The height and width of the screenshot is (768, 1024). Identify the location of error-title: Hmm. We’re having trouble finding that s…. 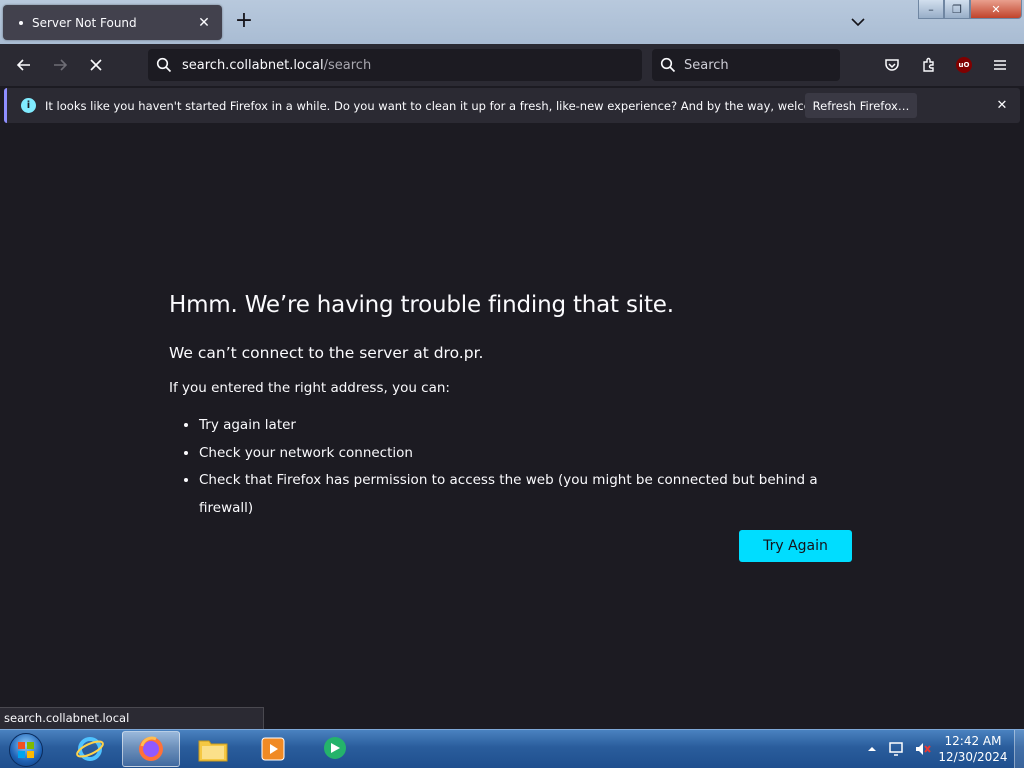
(421, 305).